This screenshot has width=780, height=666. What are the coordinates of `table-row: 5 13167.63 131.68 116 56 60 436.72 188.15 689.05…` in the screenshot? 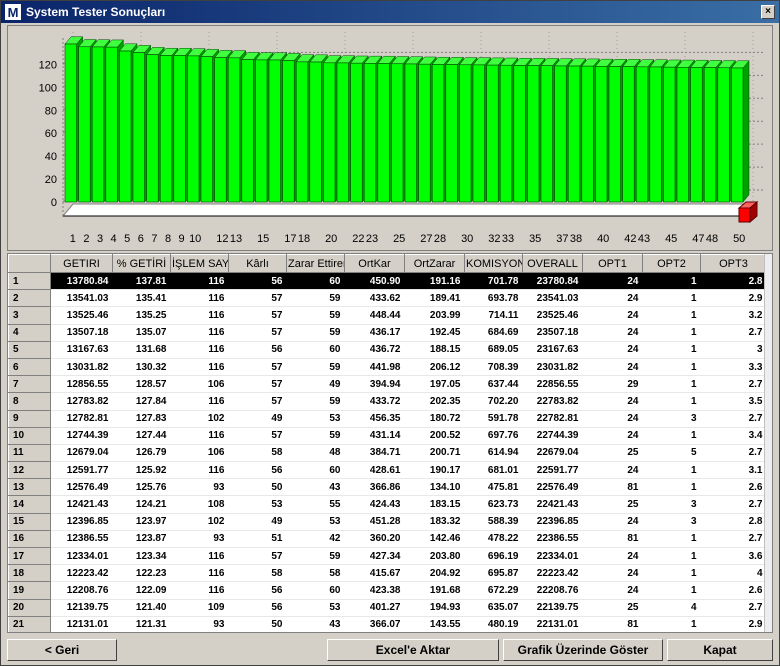 It's located at (387, 349).